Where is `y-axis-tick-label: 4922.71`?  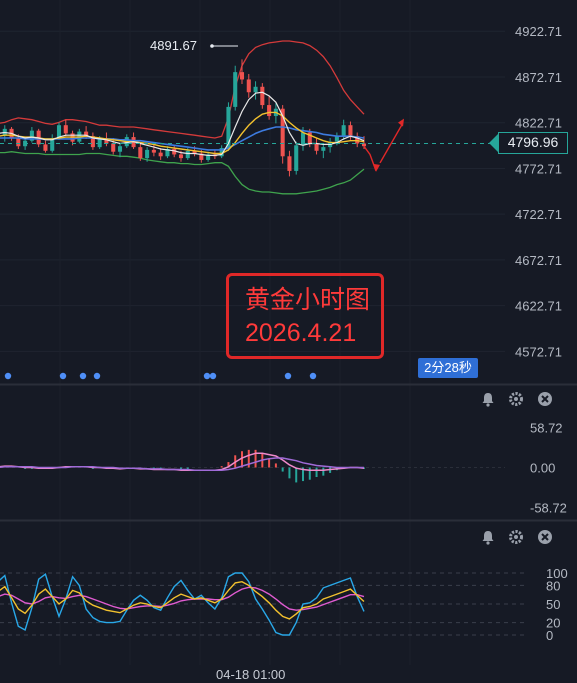 y-axis-tick-label: 4922.71 is located at coordinates (538, 31).